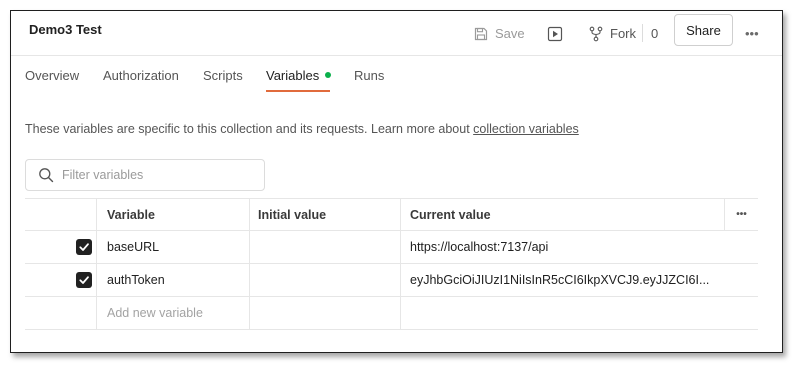 This screenshot has width=795, height=365. Describe the element at coordinates (46, 175) in the screenshot. I see `search-icon` at that location.